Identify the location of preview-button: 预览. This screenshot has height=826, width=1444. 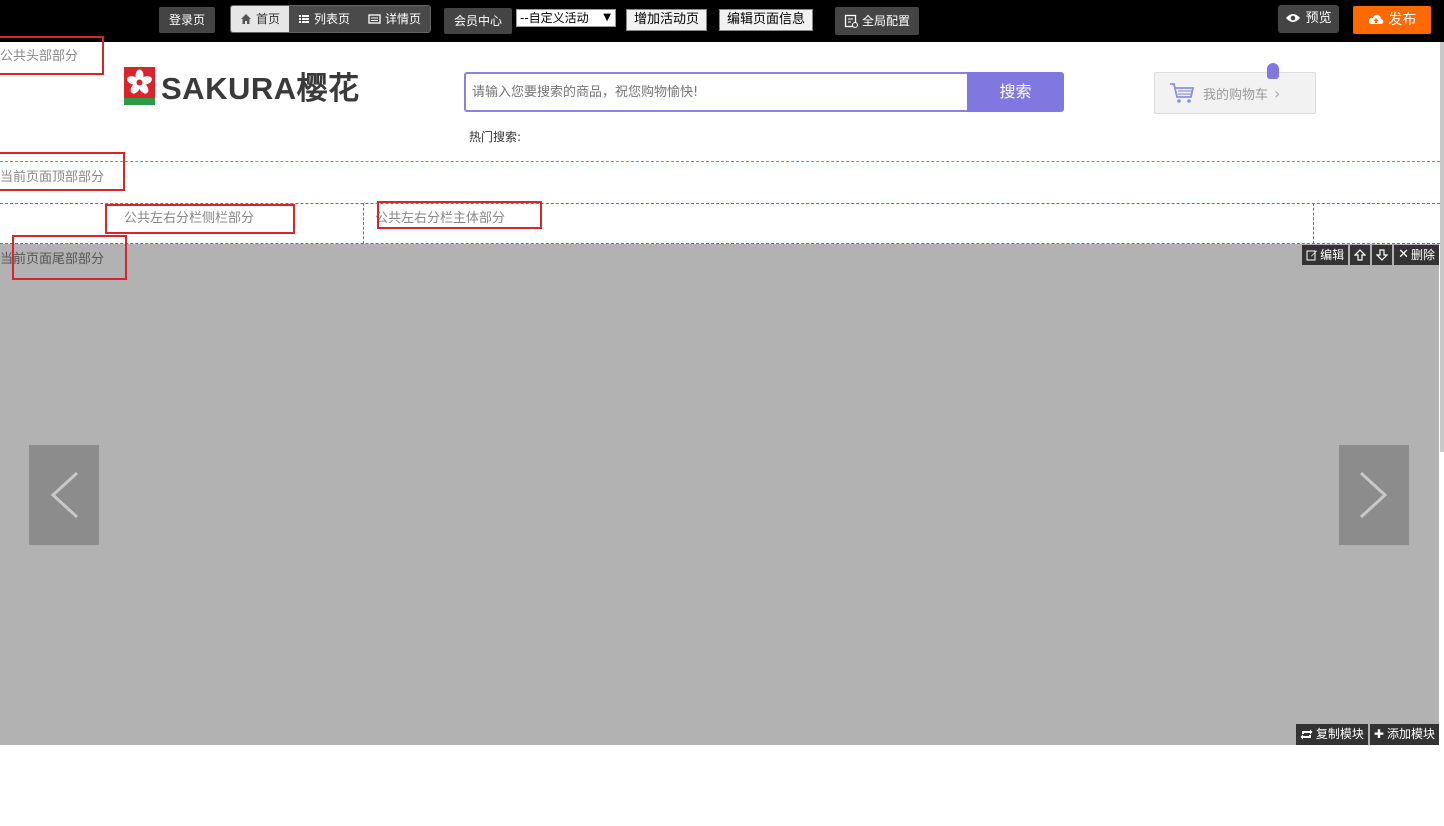
(1308, 19).